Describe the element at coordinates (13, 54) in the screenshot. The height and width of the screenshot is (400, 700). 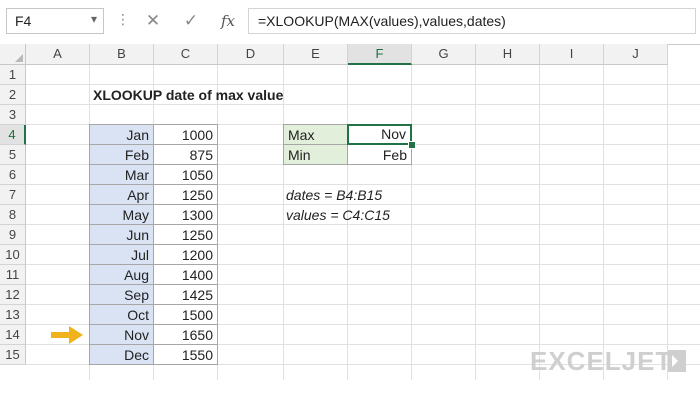
I see `select-all-corner` at that location.